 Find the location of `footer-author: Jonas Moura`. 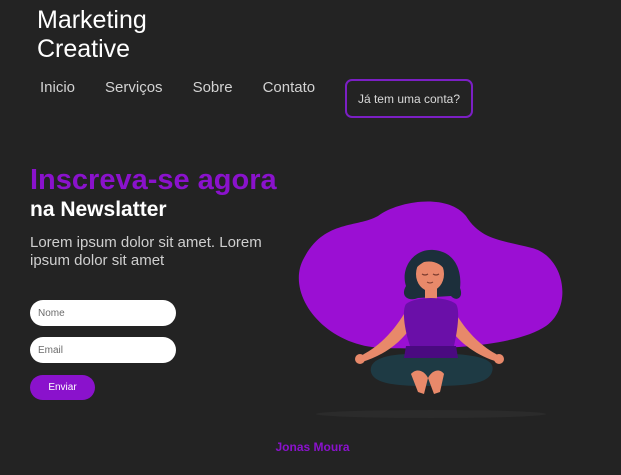

footer-author: Jonas Moura is located at coordinates (312, 447).